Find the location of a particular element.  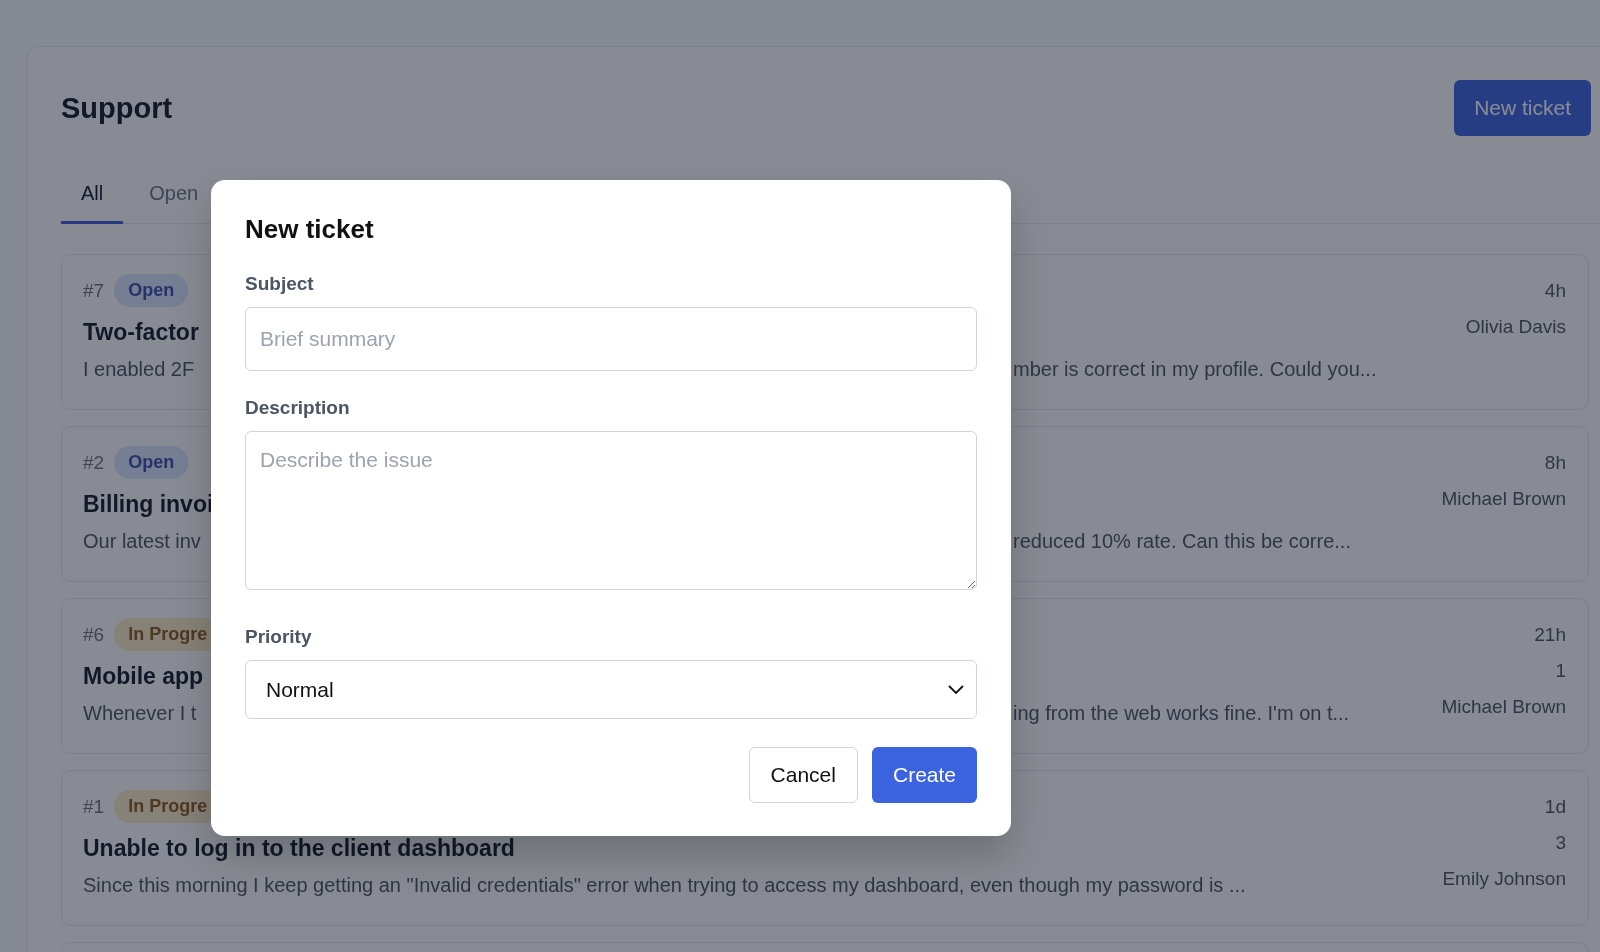

reply-count: 1 is located at coordinates (1560, 671).